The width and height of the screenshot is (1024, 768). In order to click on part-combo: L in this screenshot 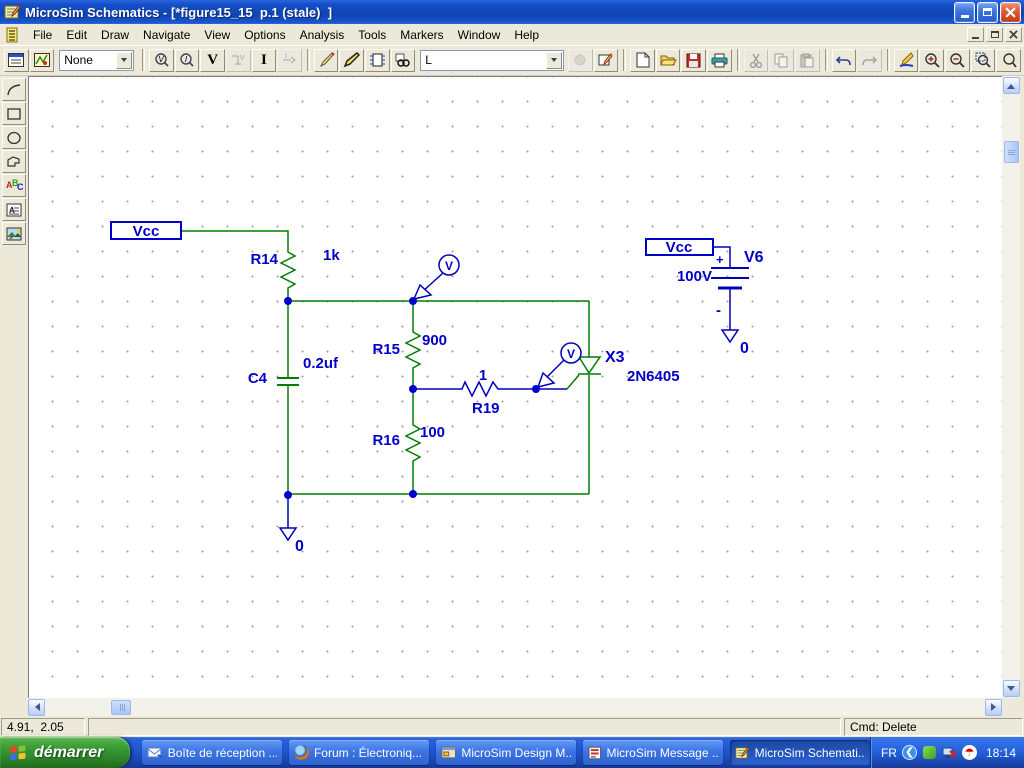, I will do `click(492, 60)`.